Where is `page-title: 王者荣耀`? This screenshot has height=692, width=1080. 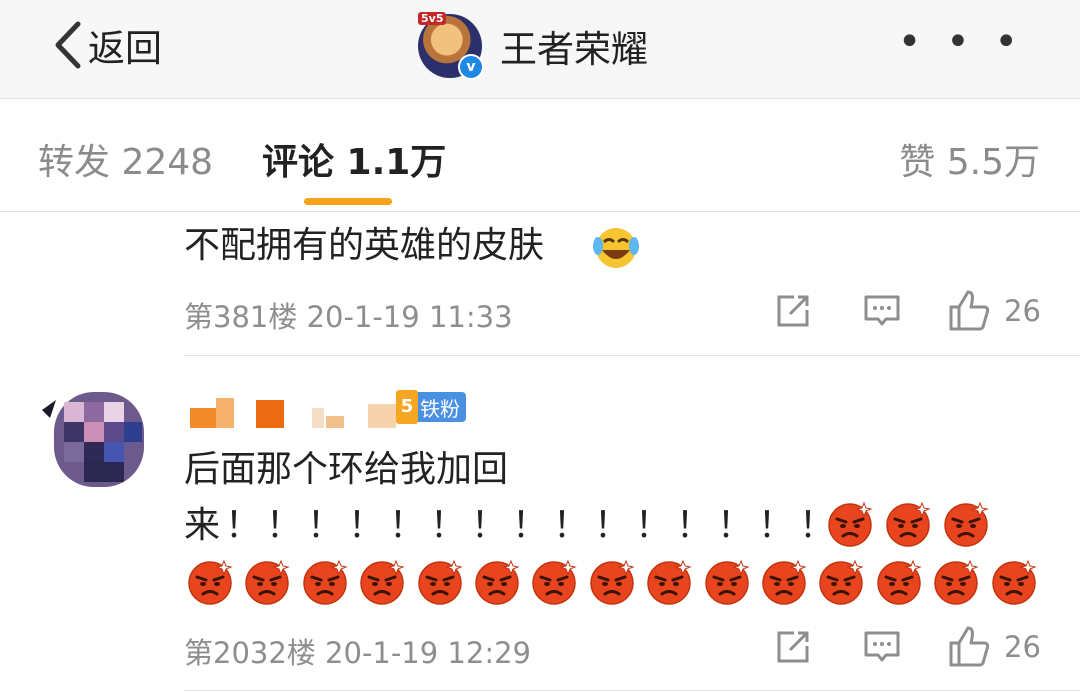
page-title: 王者荣耀 is located at coordinates (574, 49).